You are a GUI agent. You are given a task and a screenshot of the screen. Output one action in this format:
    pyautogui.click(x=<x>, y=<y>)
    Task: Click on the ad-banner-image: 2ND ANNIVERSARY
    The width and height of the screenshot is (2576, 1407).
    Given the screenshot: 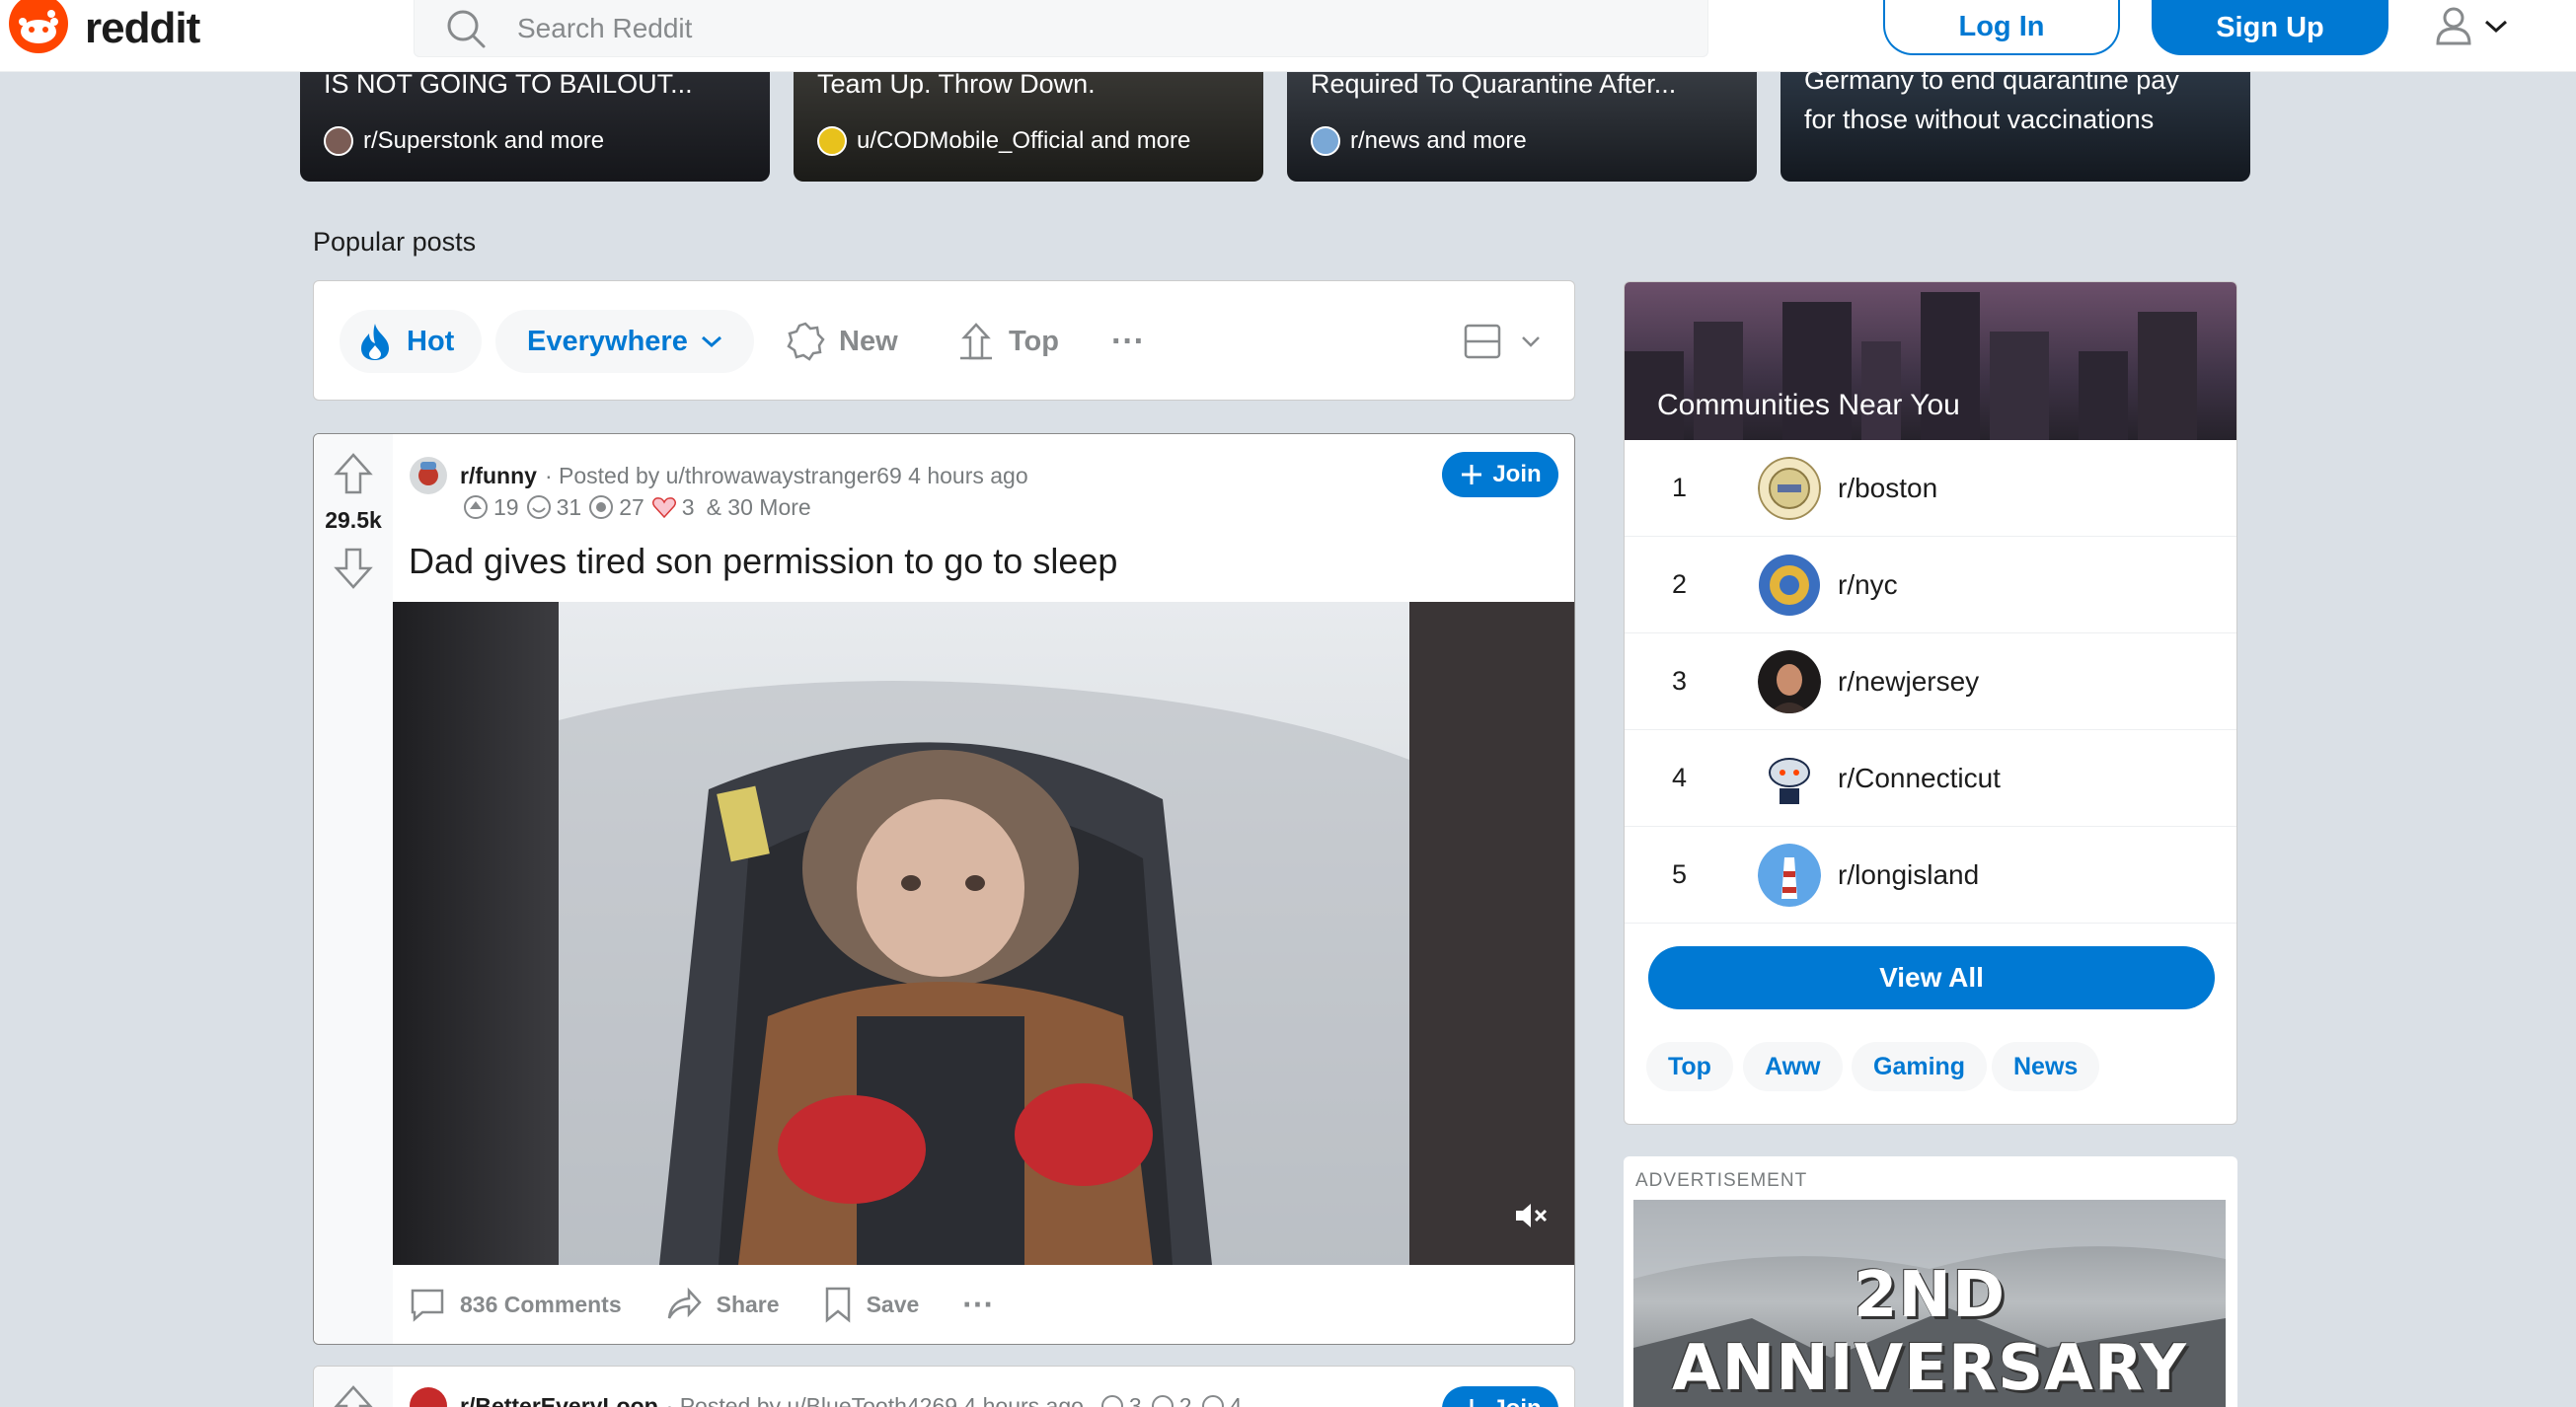 What is the action you would take?
    pyautogui.click(x=1929, y=1303)
    